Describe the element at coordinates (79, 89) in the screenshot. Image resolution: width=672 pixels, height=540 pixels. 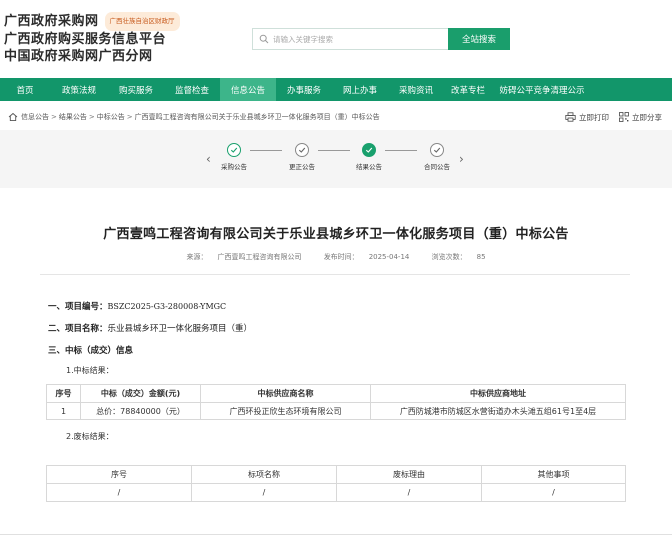
I see `nav-item-policy: 政策法规` at that location.